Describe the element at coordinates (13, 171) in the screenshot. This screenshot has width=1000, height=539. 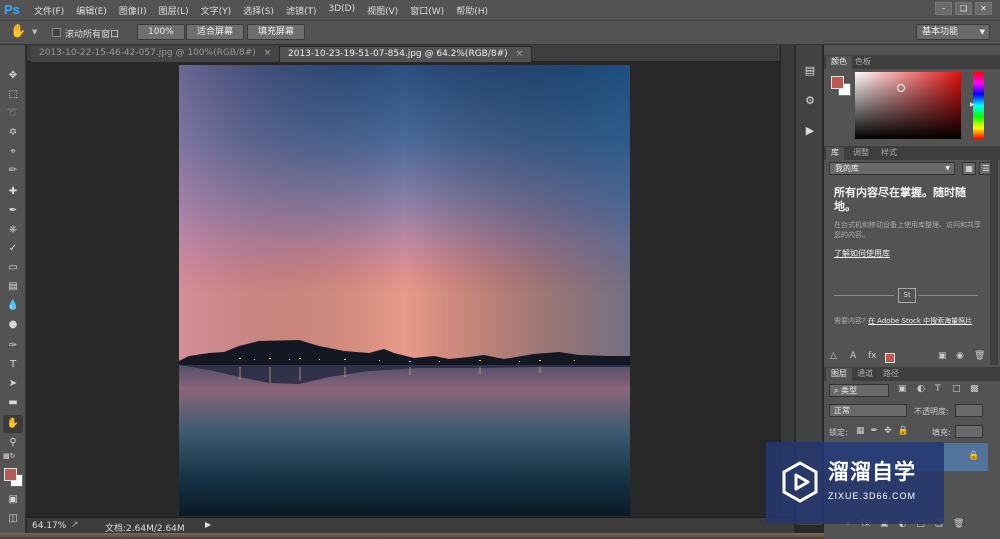
I see `eyedropper-tool-icon: ✏` at that location.